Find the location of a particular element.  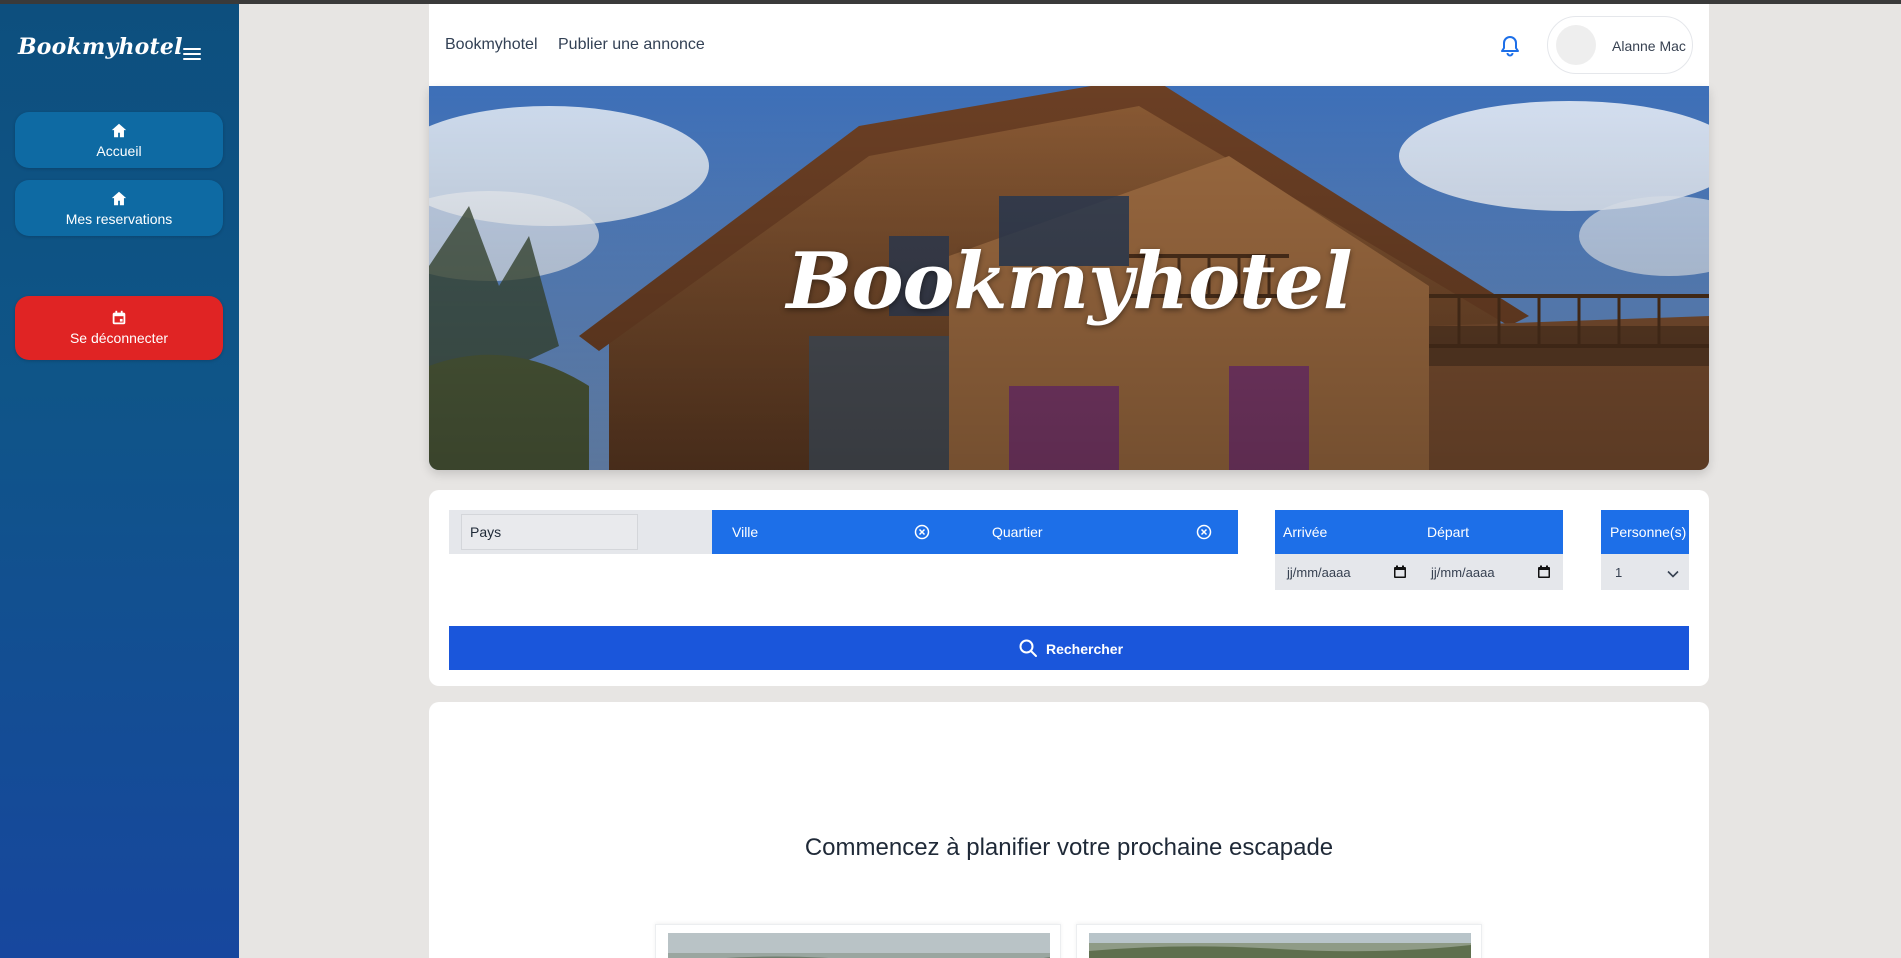

user-name: Alanne Mac is located at coordinates (1649, 46).